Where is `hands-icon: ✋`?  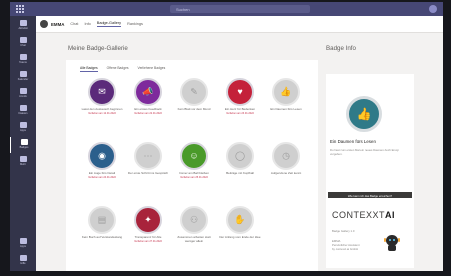 hands-icon: ✋ is located at coordinates (240, 219).